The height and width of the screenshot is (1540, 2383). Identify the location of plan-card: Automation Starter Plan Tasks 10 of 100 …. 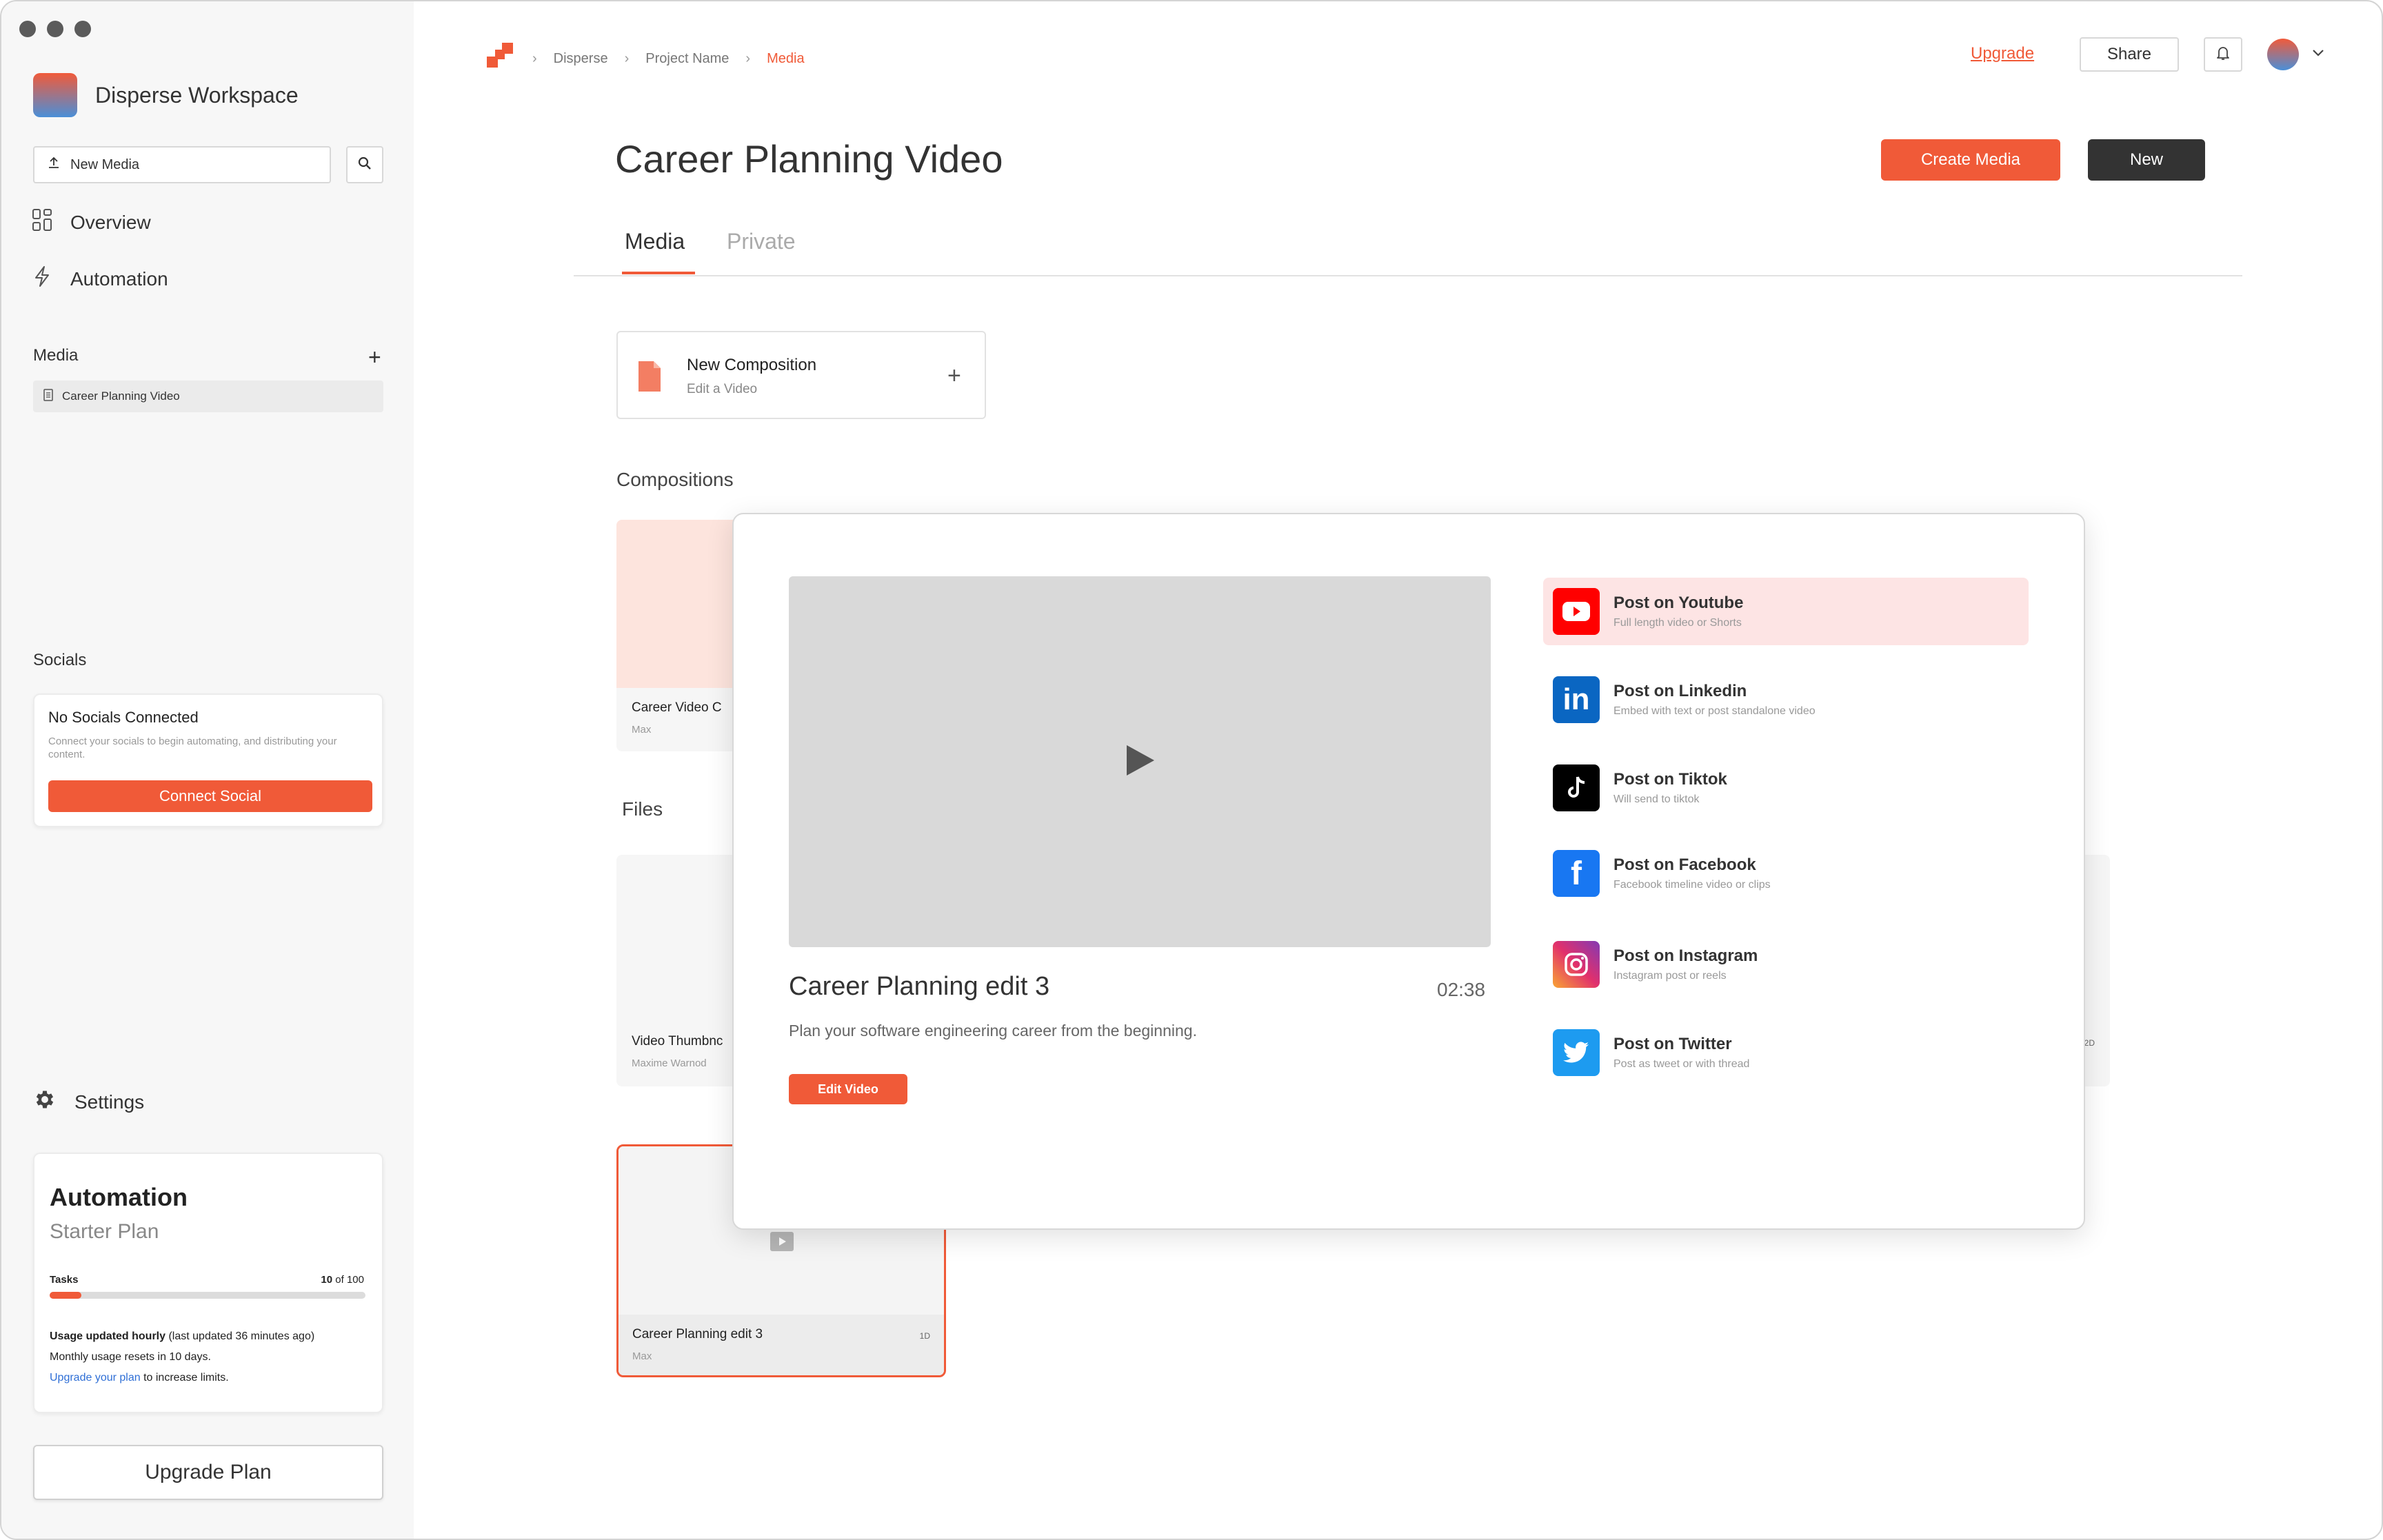
(208, 1283).